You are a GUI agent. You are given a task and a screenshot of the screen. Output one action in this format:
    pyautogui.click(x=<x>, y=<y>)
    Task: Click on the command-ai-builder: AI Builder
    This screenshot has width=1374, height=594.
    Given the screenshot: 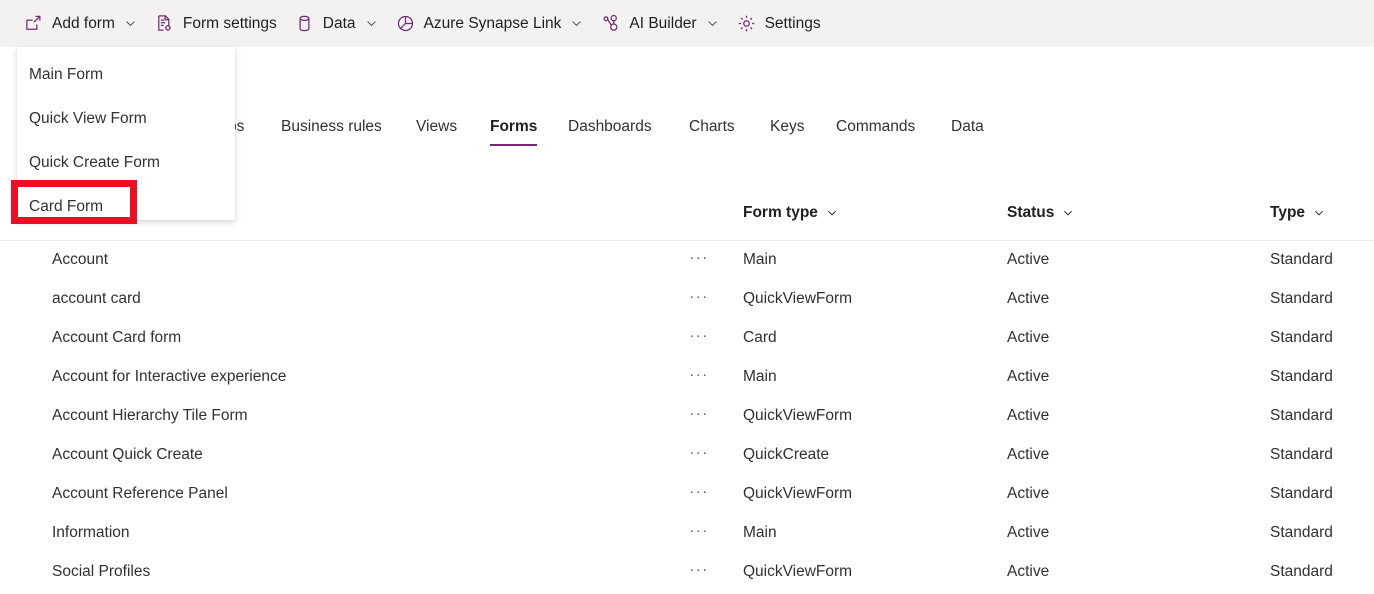 What is the action you would take?
    pyautogui.click(x=659, y=24)
    